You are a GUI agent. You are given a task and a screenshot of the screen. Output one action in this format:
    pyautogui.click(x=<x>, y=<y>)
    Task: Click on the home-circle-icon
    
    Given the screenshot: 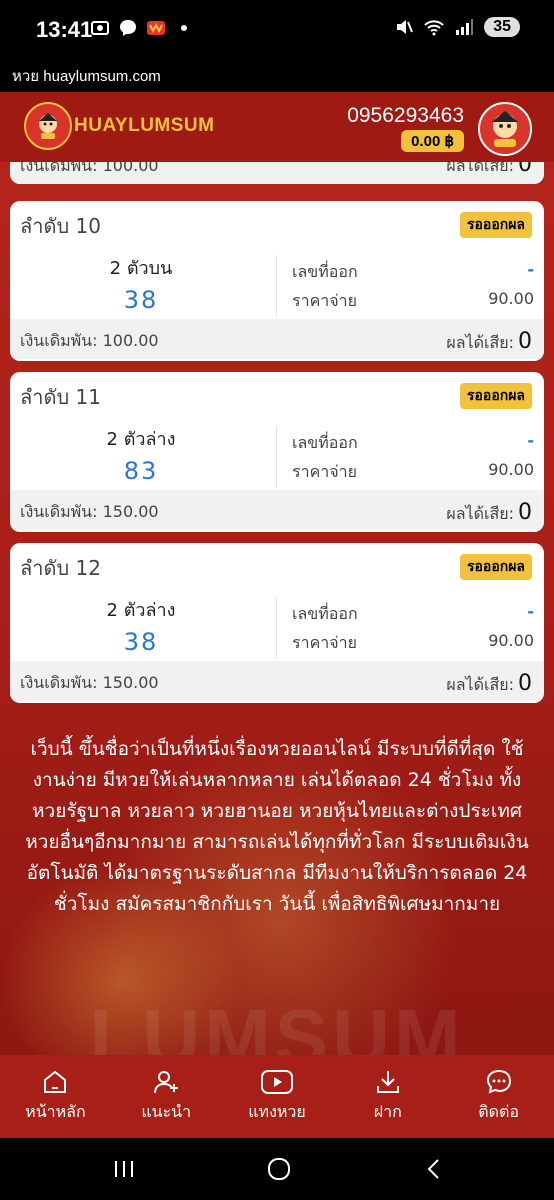 What is the action you would take?
    pyautogui.click(x=279, y=1169)
    